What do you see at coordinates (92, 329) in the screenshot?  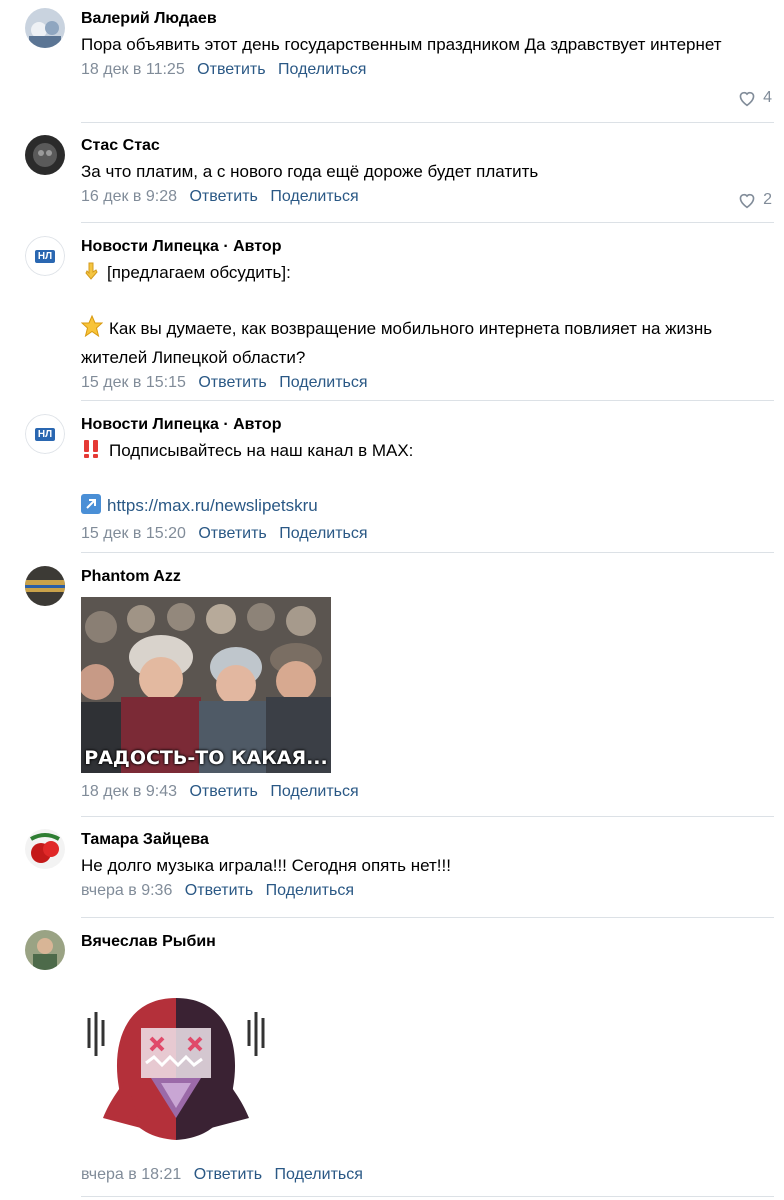 I see `star-emoji` at bounding box center [92, 329].